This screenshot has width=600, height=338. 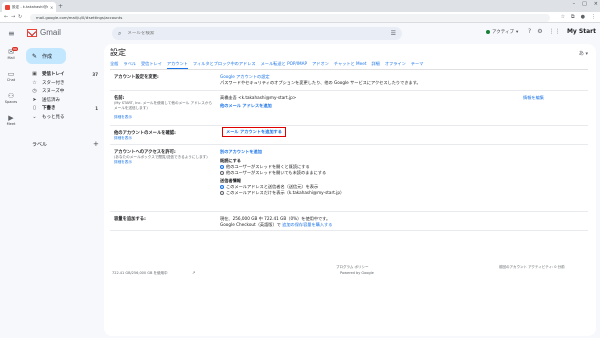 I want to click on reload-icon: ↻, so click(x=20, y=17).